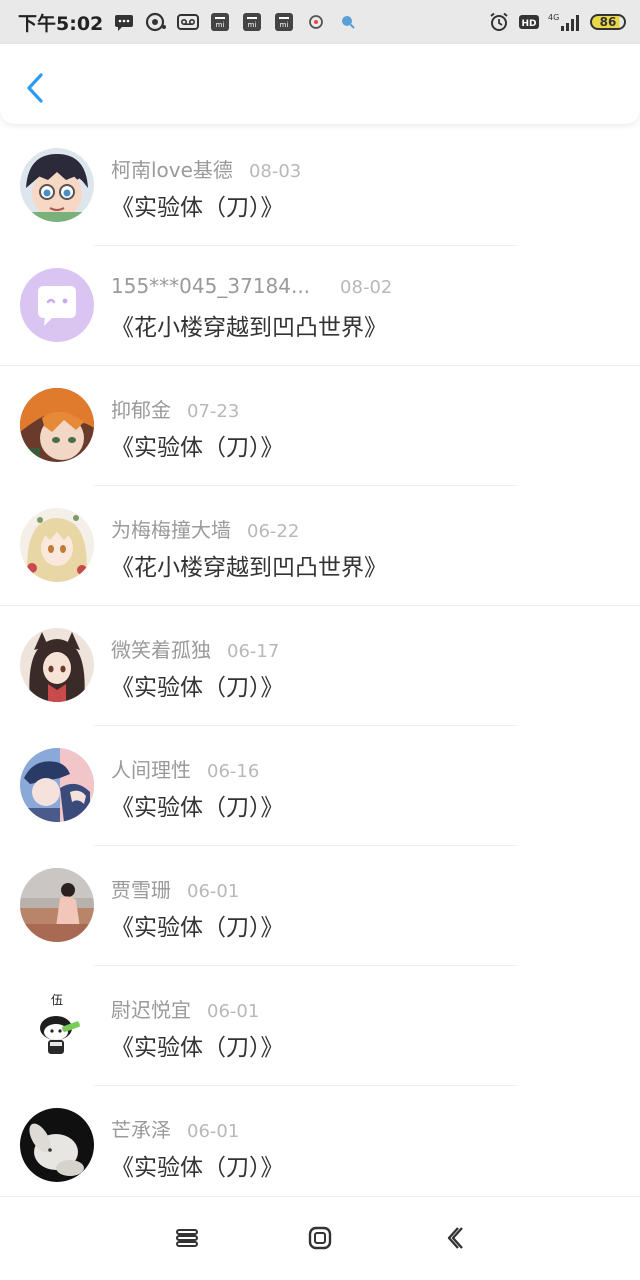 Image resolution: width=640 pixels, height=1280 pixels. I want to click on comment-meta: 抑郁金 07-23, so click(175, 408).